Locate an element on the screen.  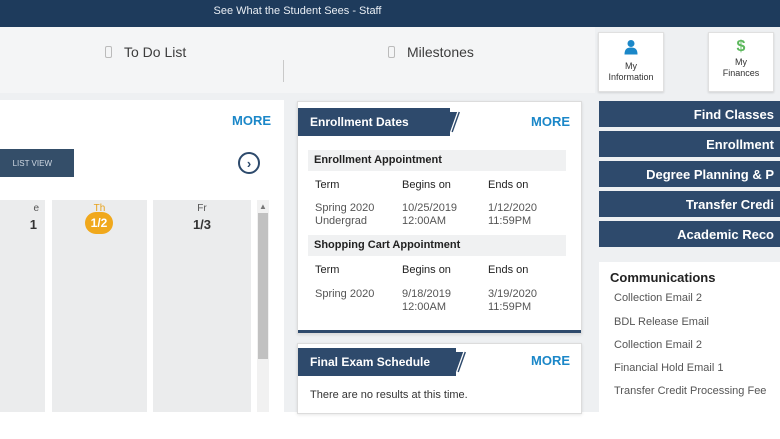
begins-cell: 10/25/2019 12:00AM is located at coordinates (429, 215).